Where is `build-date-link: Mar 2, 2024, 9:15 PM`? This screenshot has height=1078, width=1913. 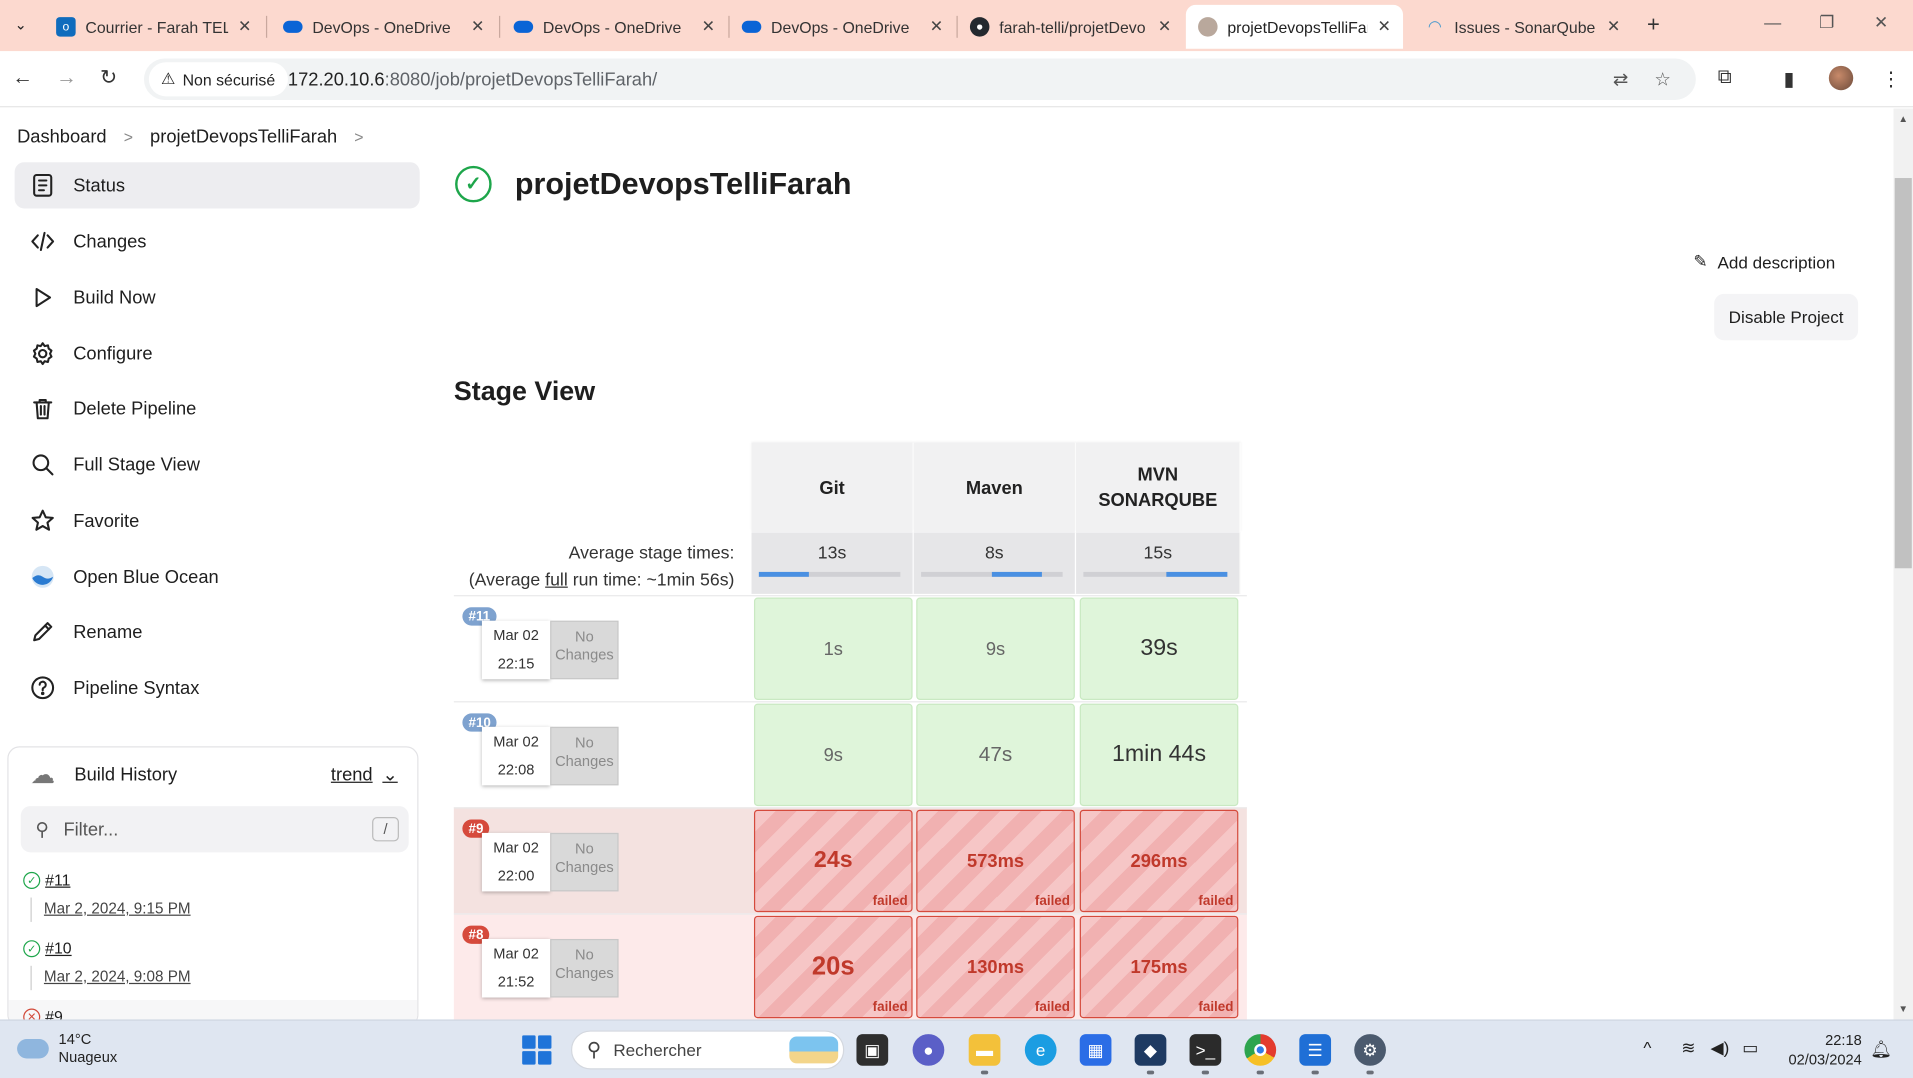
build-date-link: Mar 2, 2024, 9:15 PM is located at coordinates (117, 908).